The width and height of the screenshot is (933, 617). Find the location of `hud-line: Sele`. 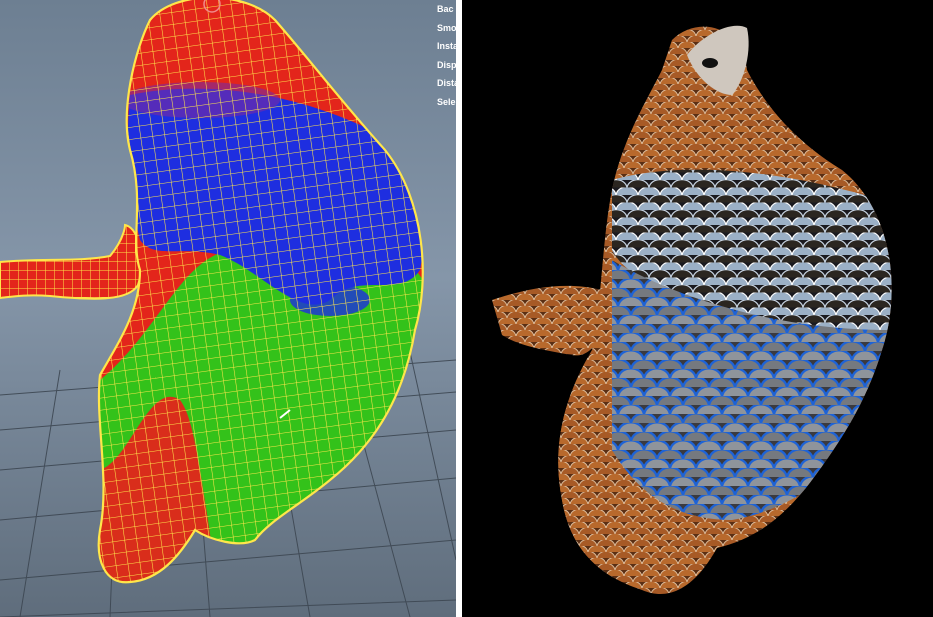

hud-line: Sele is located at coordinates (446, 101).